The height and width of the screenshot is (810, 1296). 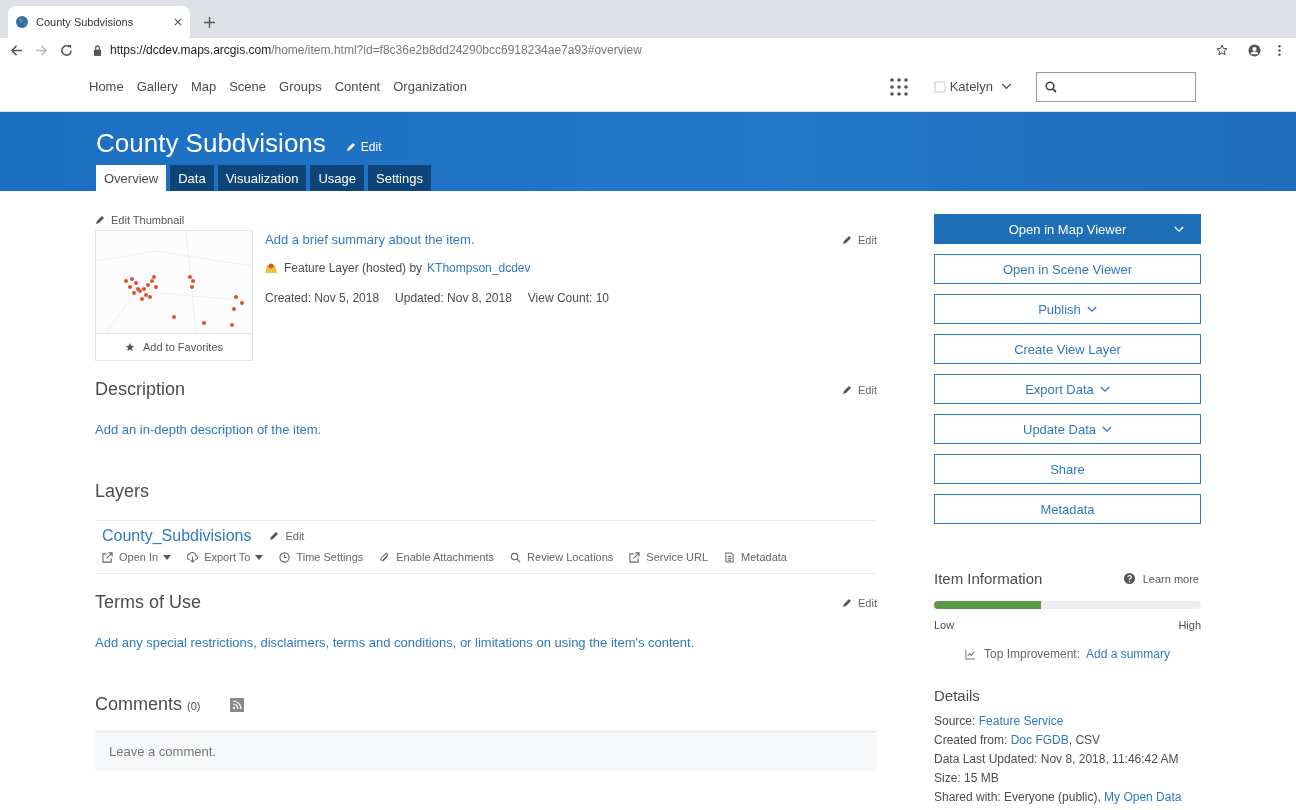 I want to click on view-count: View Count: 10, so click(x=568, y=298).